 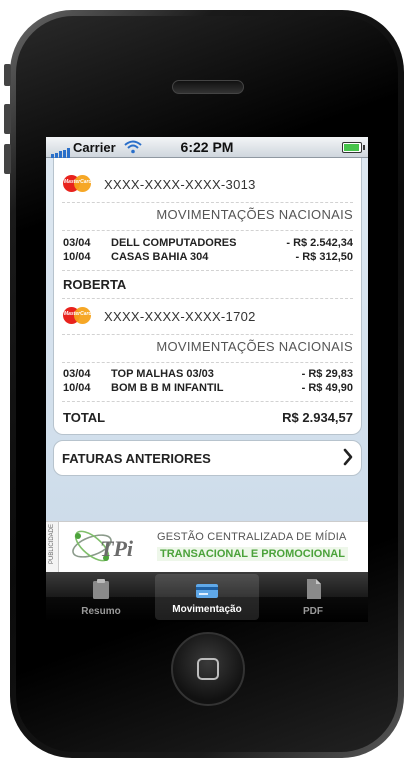 I want to click on tab-label: Movimentação, so click(x=207, y=609).